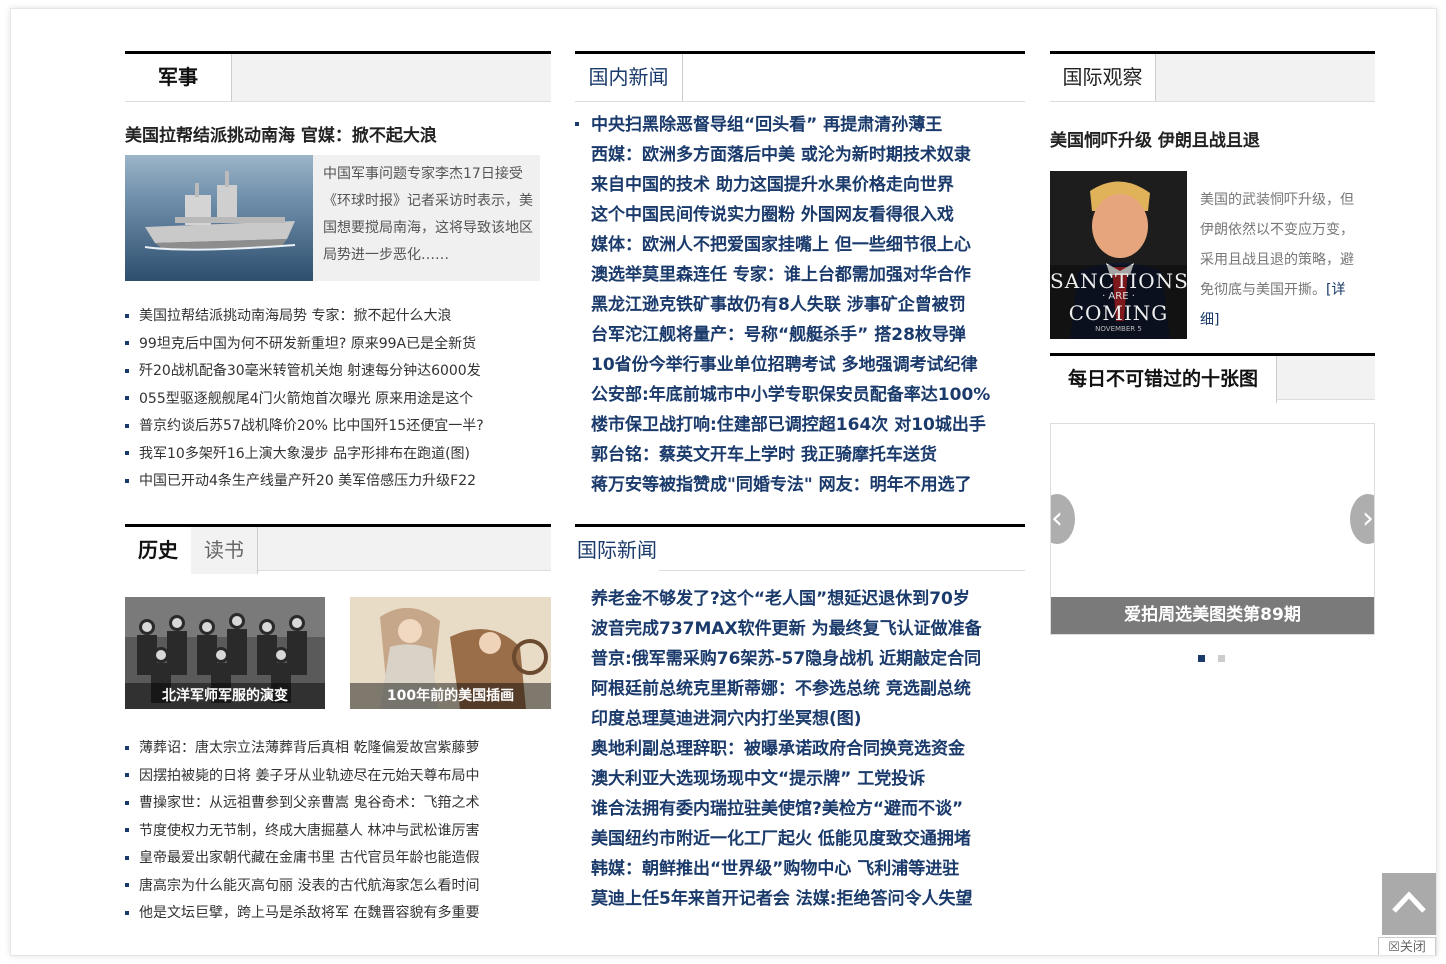 The height and width of the screenshot is (964, 1446). I want to click on list-item: 黑龙江逊克铁矿事故仍有8人失联 涉事矿企曾被罚, so click(800, 305).